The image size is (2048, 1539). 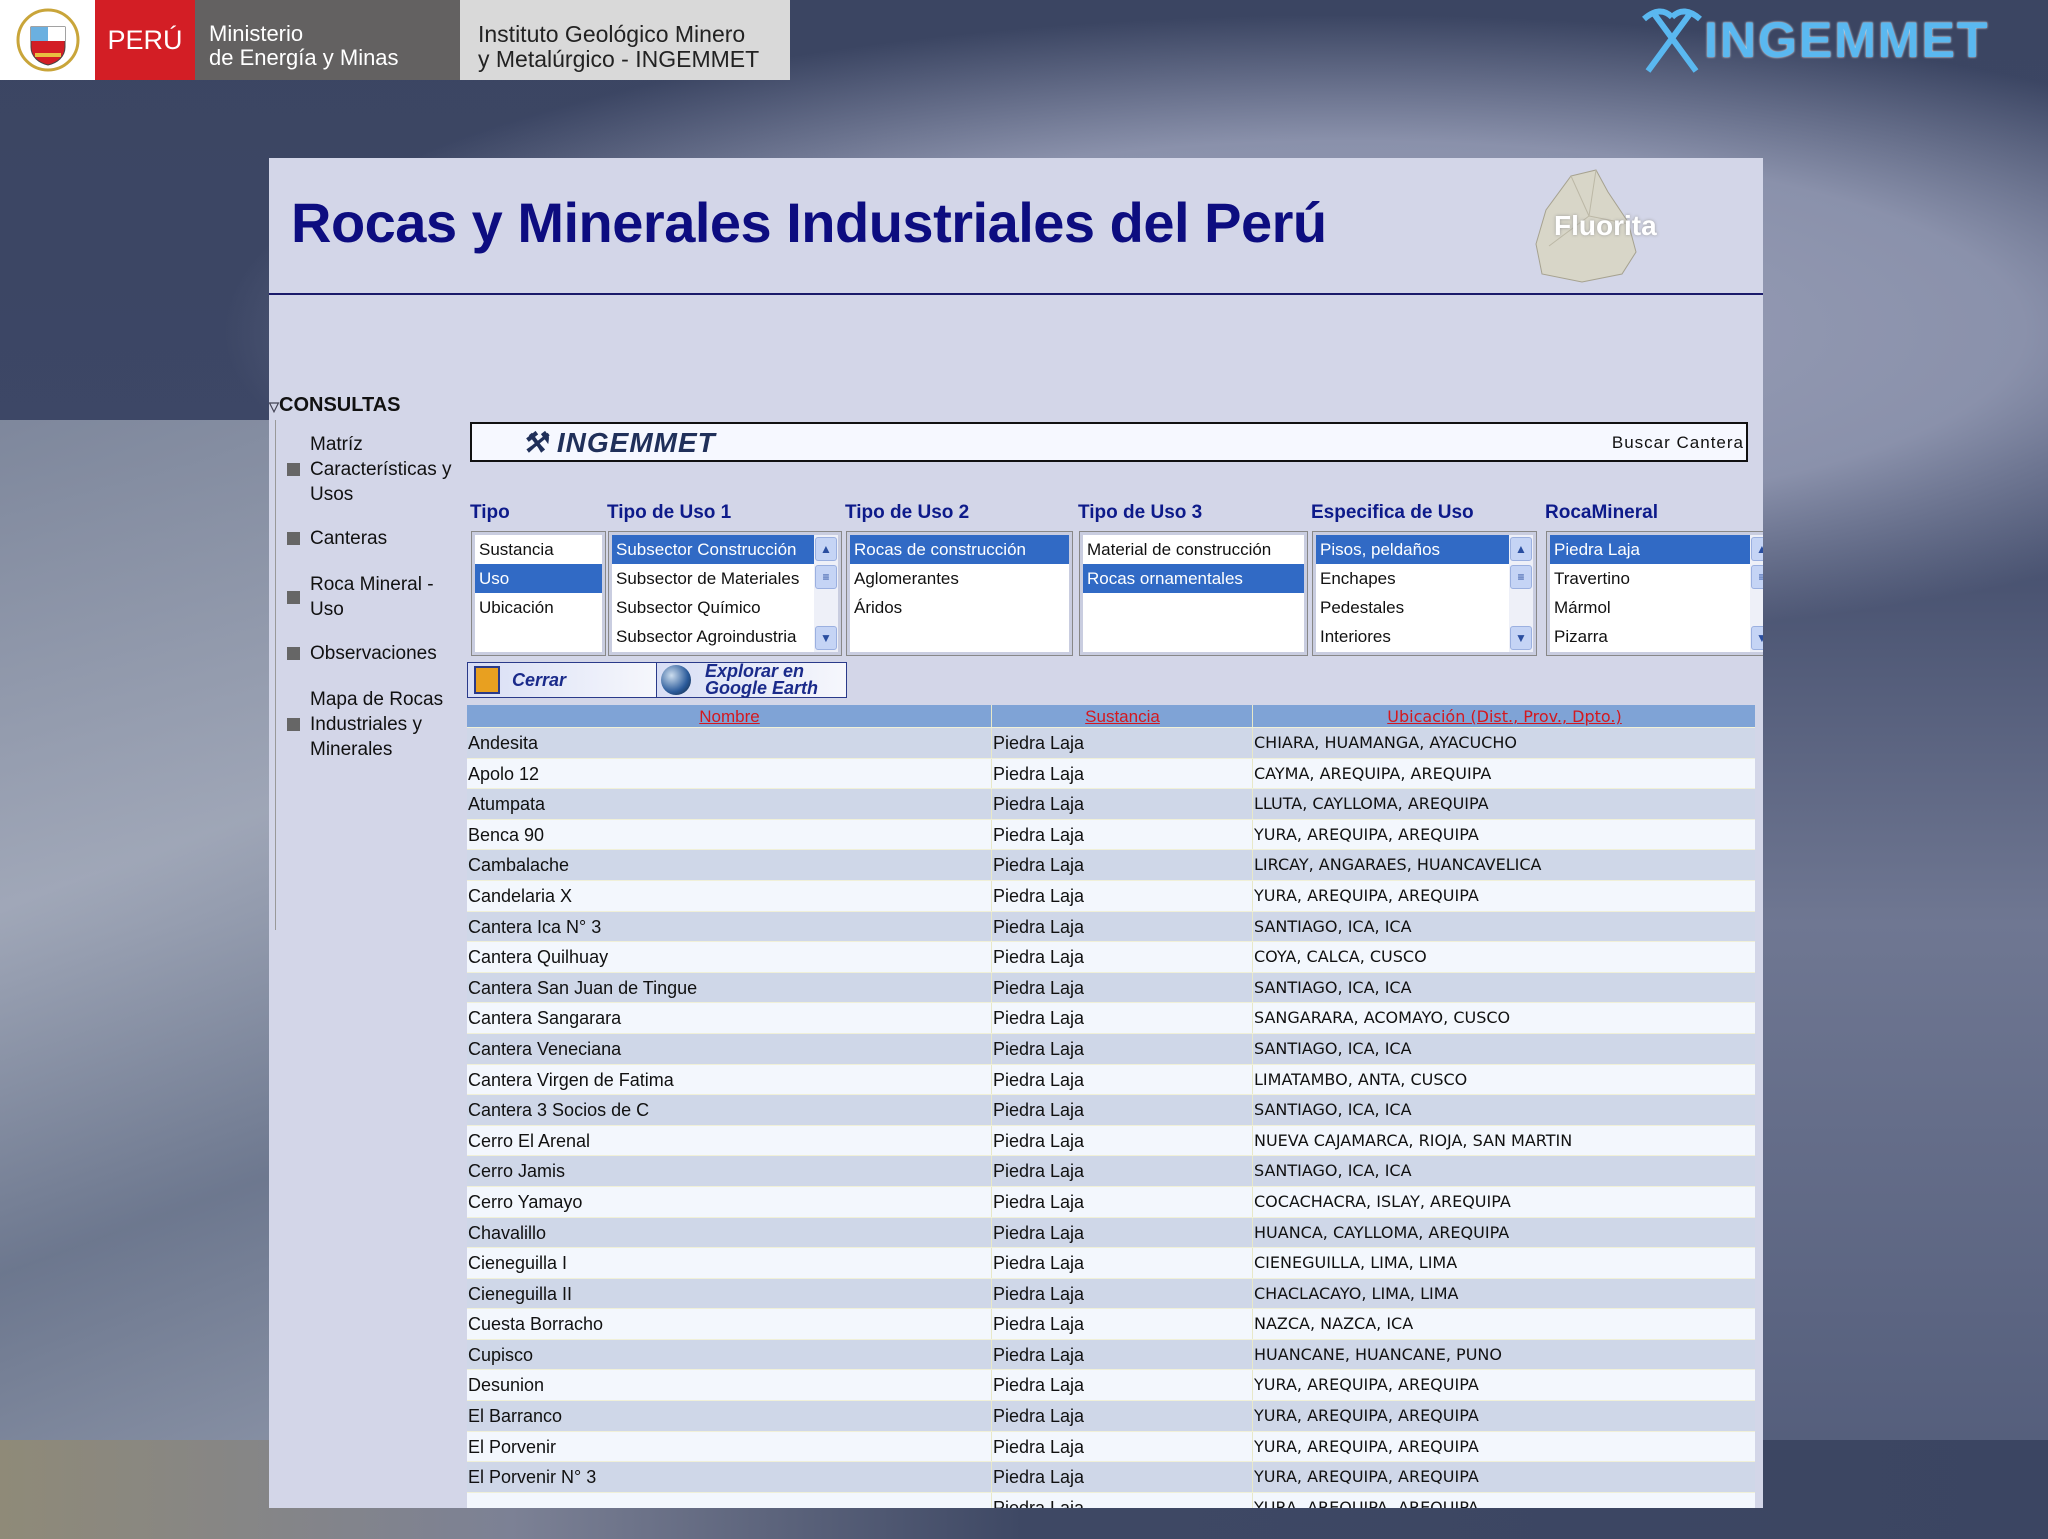 What do you see at coordinates (337, 538) in the screenshot?
I see `sidebar-item-canteras: Canteras` at bounding box center [337, 538].